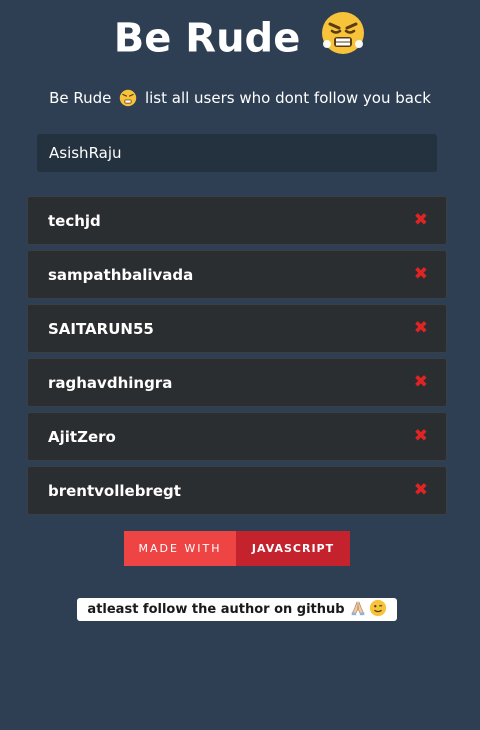 The width and height of the screenshot is (480, 730). I want to click on subtitle-brand: Be Rude, so click(80, 98).